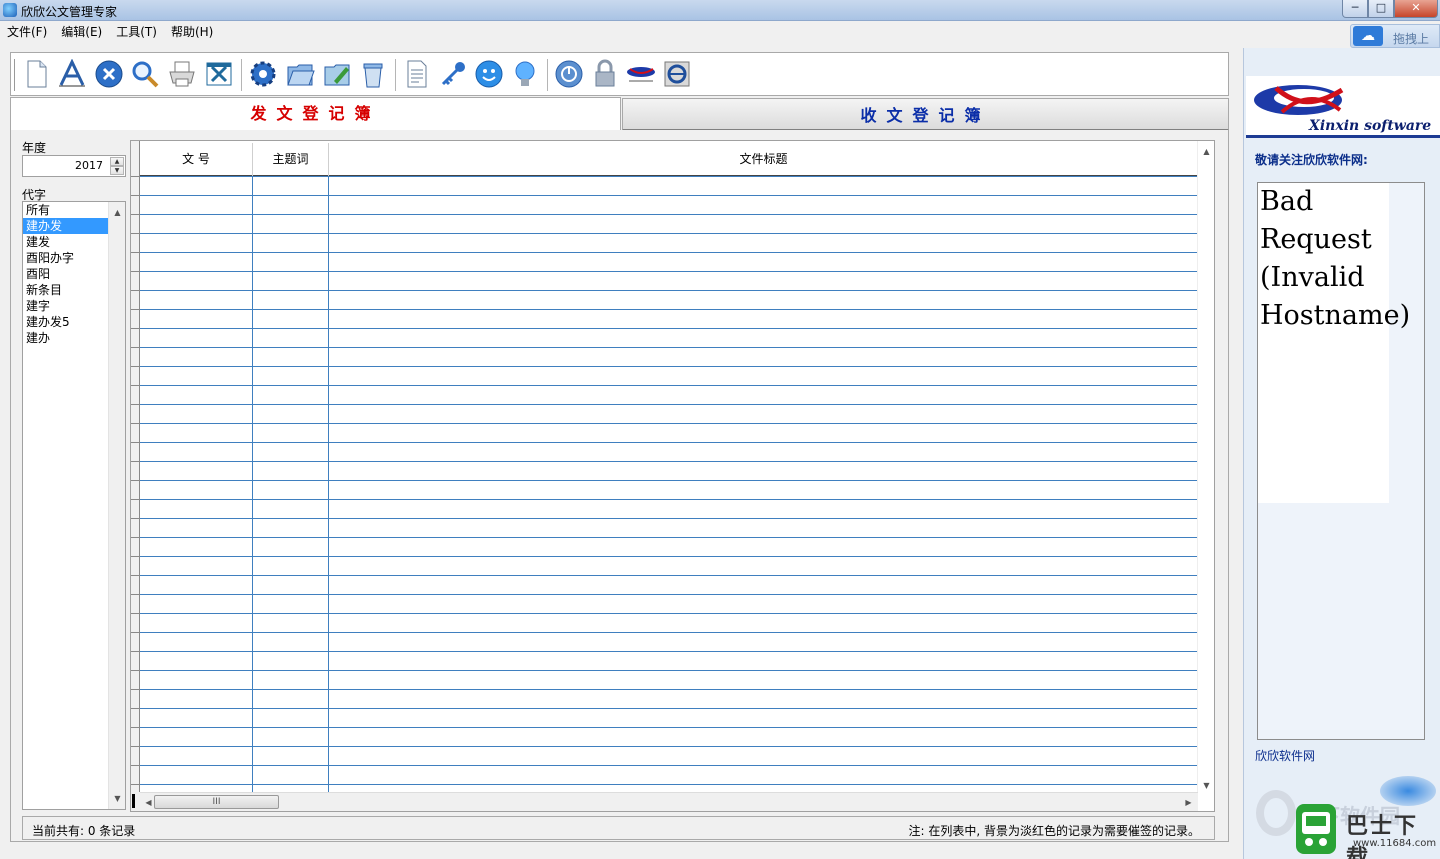  I want to click on code-item: 酉阳办字, so click(65, 258).